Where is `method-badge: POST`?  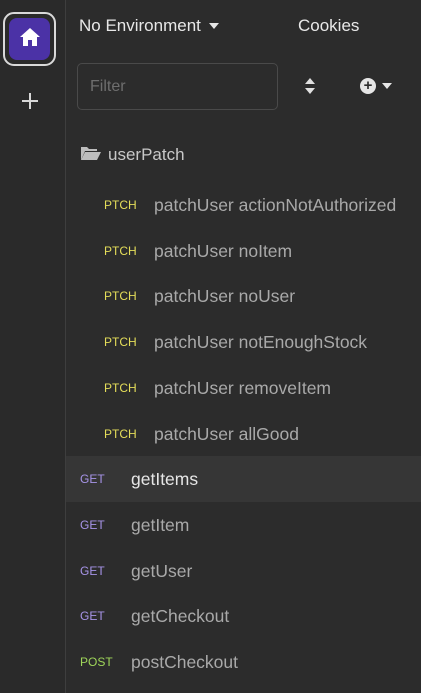 method-badge: POST is located at coordinates (96, 662).